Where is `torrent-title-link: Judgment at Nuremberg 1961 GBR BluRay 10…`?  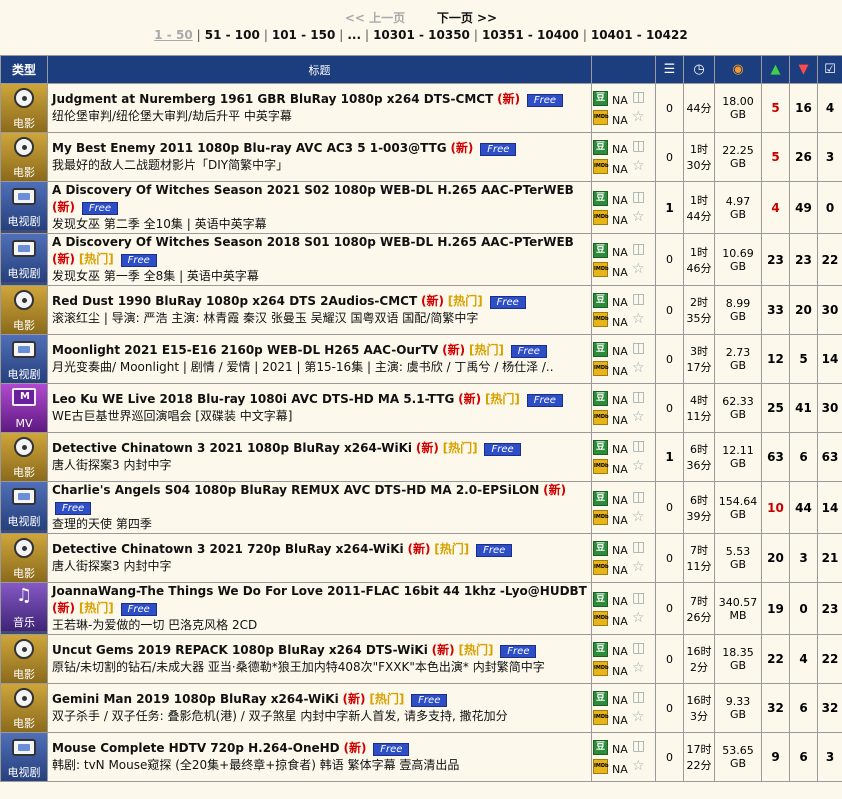 torrent-title-link: Judgment at Nuremberg 1961 GBR BluRay 10… is located at coordinates (272, 99).